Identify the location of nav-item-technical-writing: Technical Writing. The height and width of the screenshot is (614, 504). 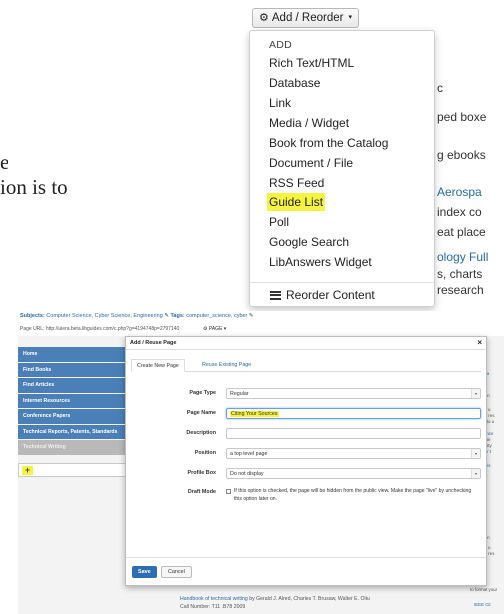
(74, 447).